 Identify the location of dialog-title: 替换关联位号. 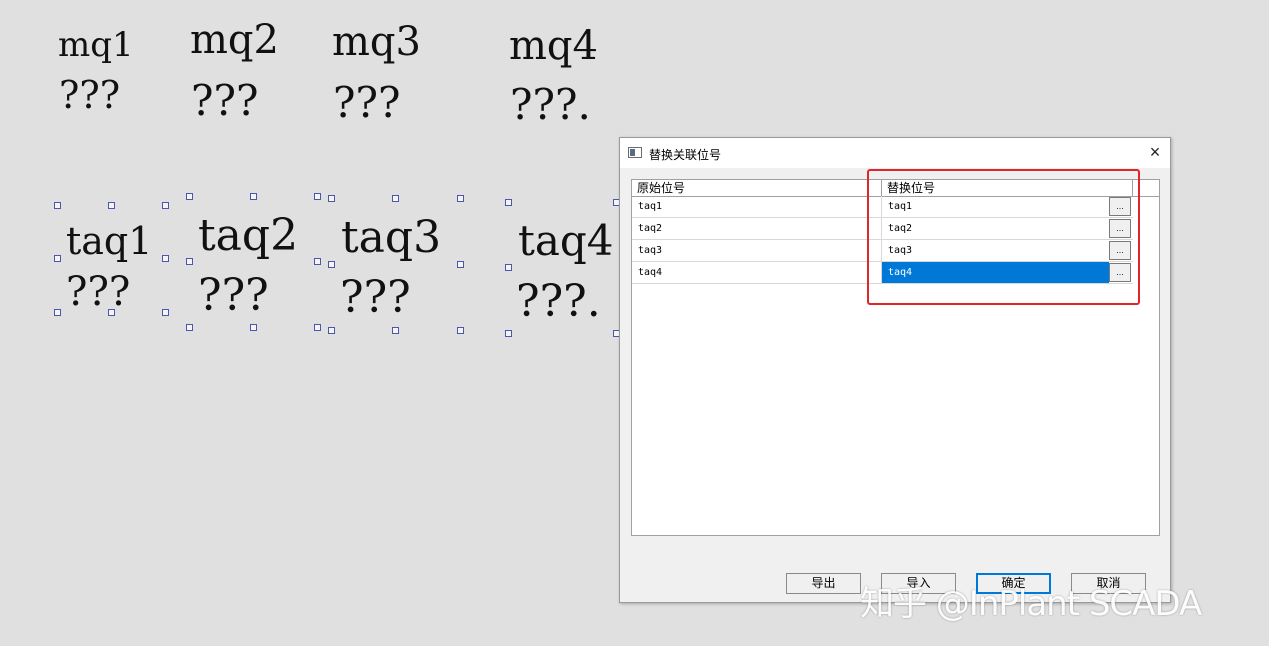
(685, 155).